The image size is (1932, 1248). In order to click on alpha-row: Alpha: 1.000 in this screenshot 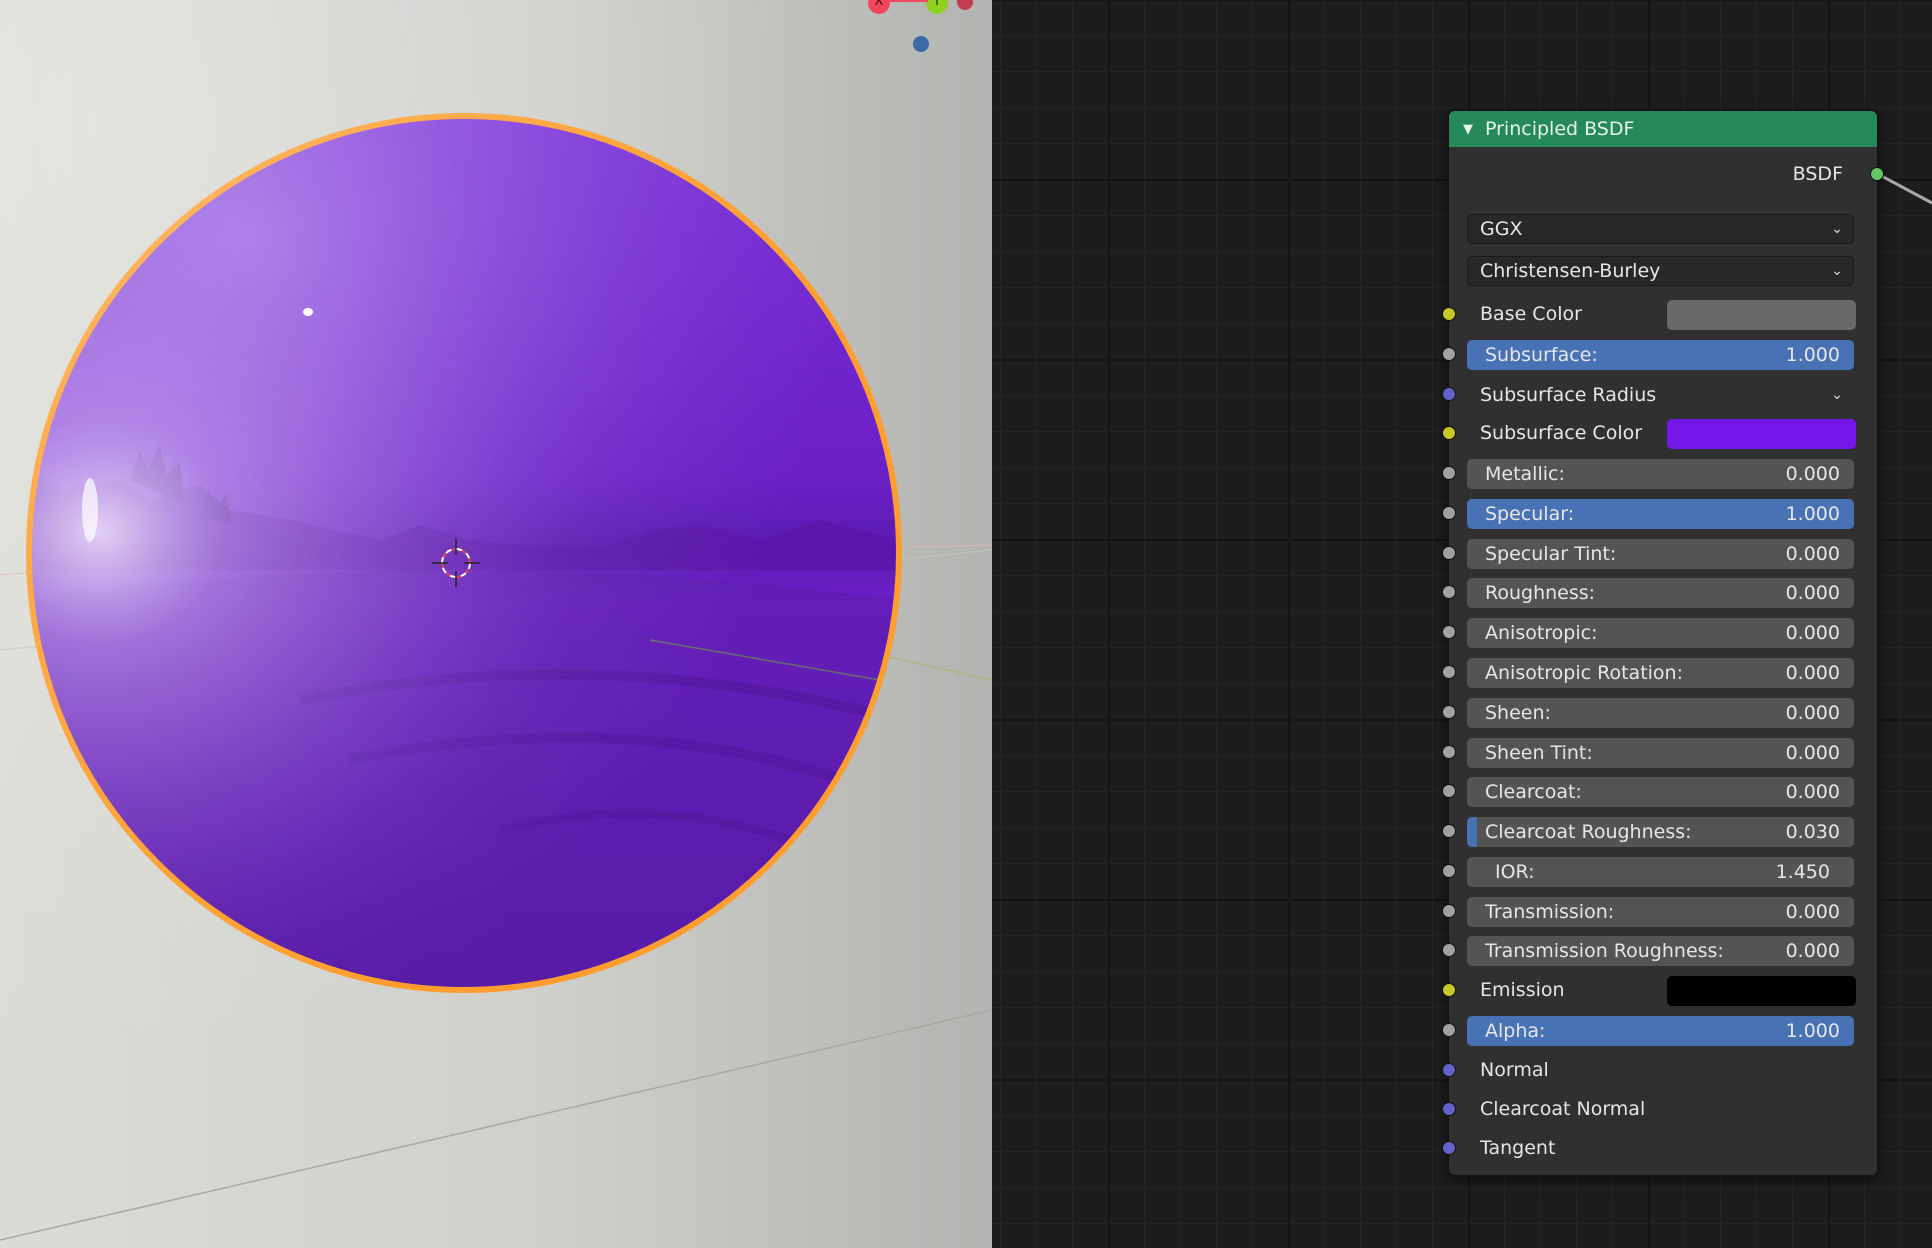, I will do `click(1659, 1030)`.